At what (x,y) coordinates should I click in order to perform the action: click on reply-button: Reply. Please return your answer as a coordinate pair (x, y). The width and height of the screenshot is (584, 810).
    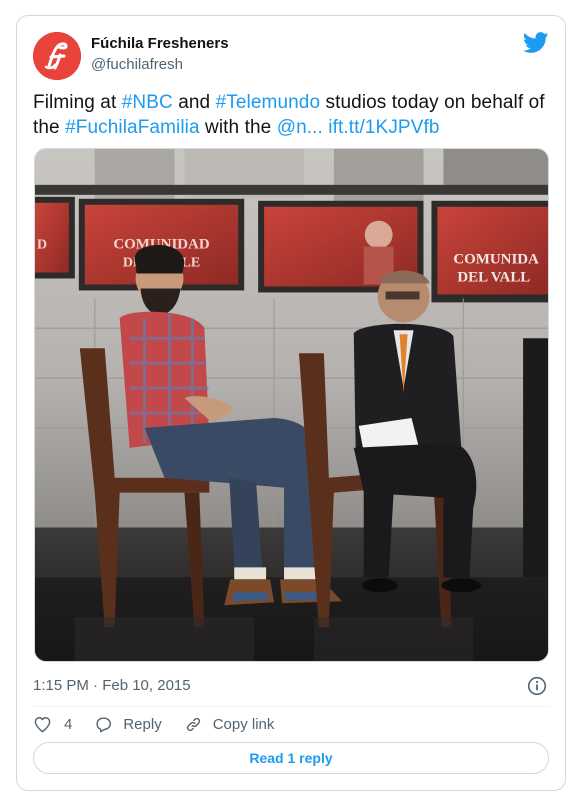
    Looking at the image, I should click on (128, 724).